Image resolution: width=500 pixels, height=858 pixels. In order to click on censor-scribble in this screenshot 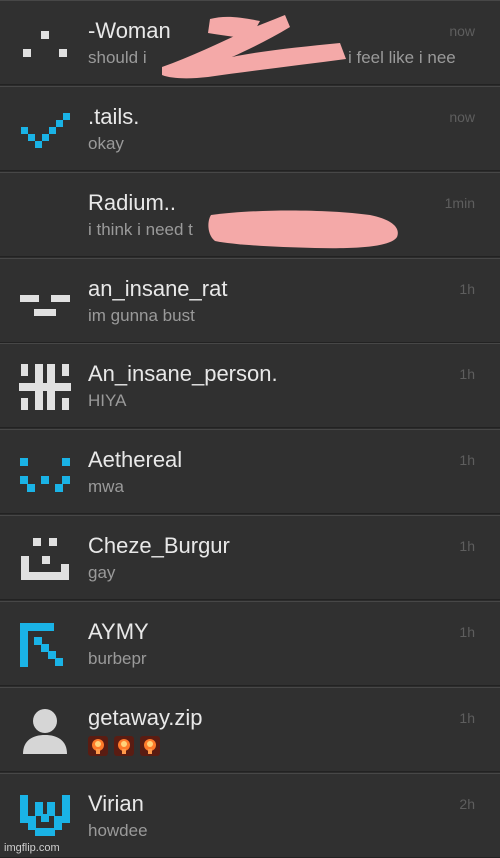, I will do `click(254, 47)`.